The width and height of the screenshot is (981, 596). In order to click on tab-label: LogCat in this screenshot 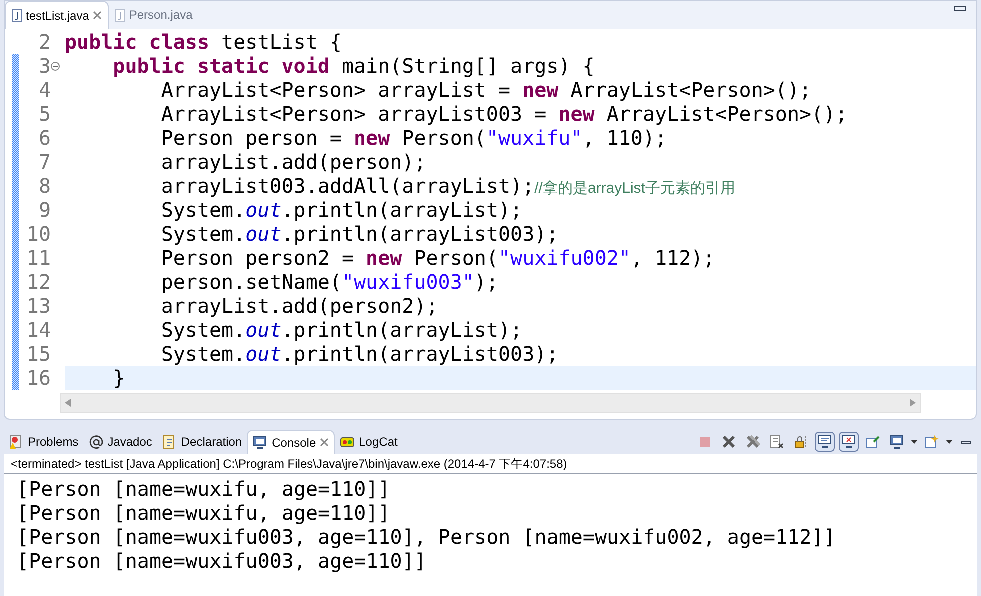, I will do `click(378, 442)`.